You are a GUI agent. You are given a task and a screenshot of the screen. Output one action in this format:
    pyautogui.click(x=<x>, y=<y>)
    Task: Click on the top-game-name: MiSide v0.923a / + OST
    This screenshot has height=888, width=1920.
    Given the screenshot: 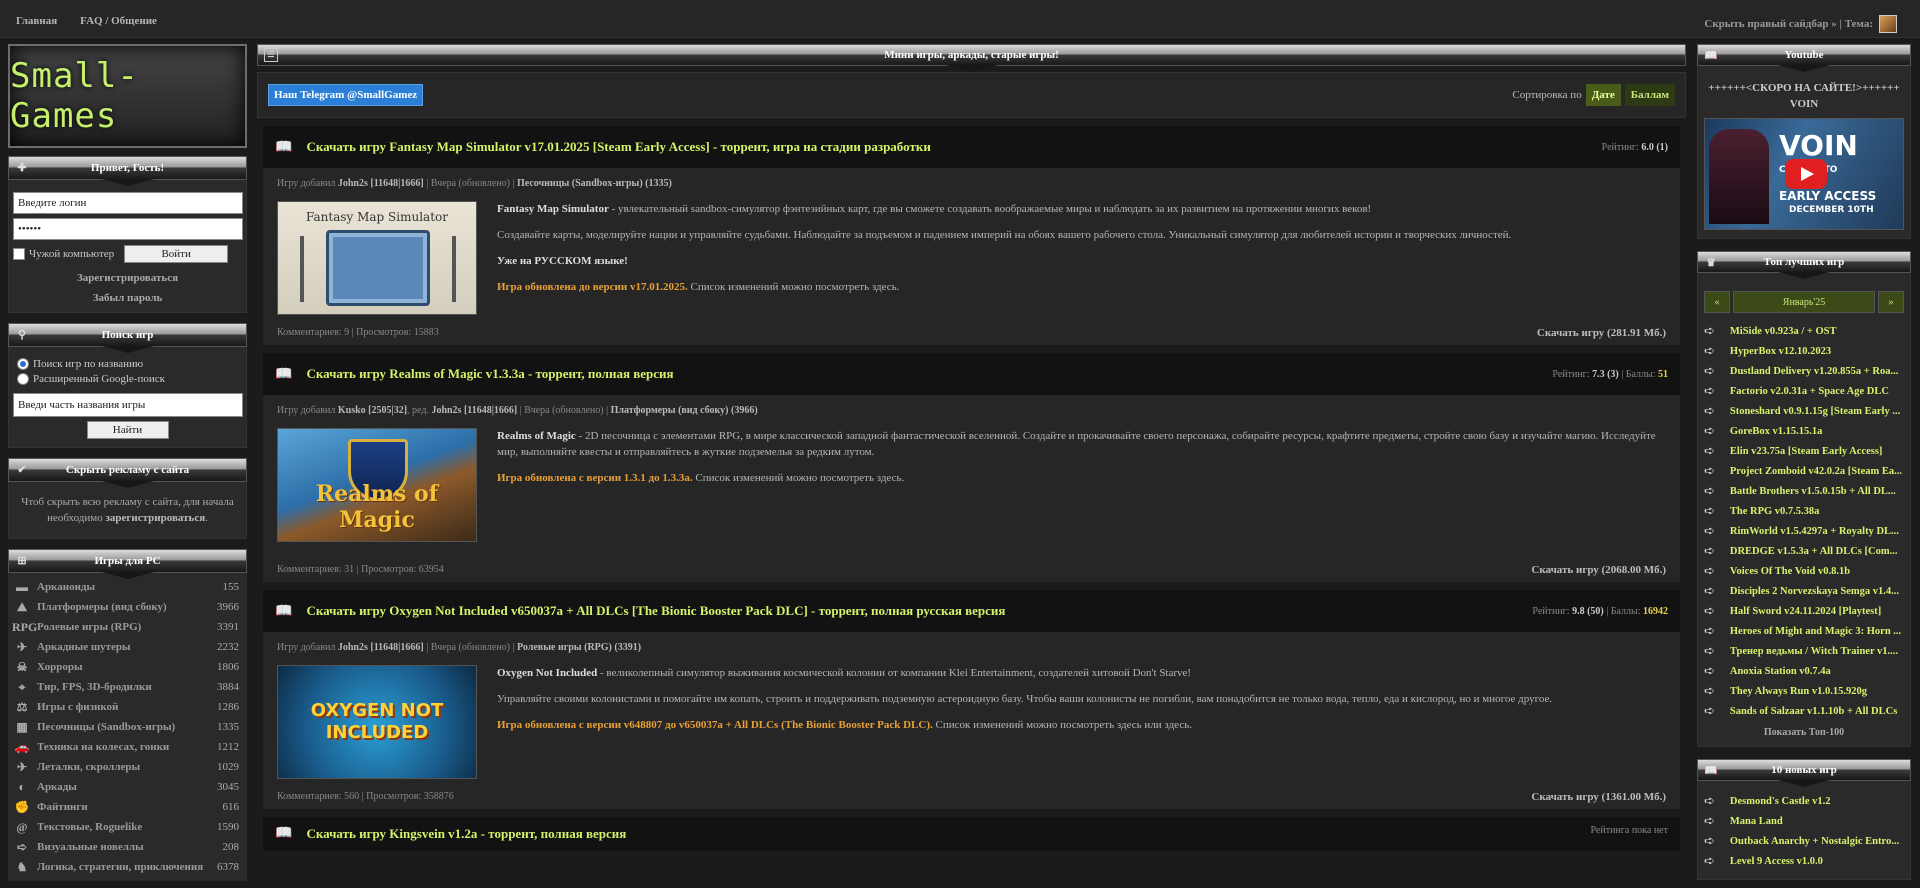 What is the action you would take?
    pyautogui.click(x=1817, y=331)
    